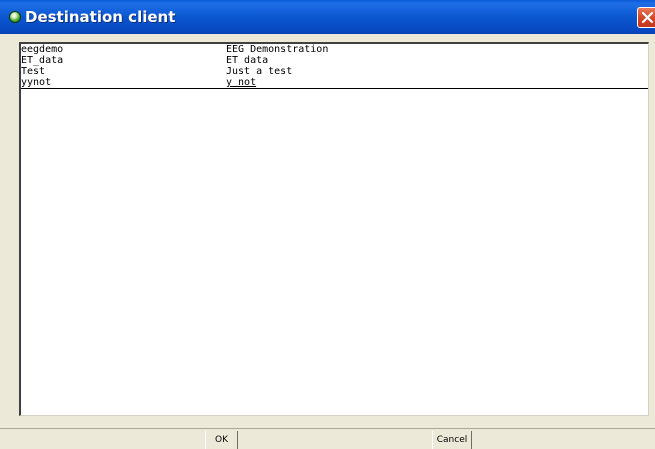  What do you see at coordinates (221, 440) in the screenshot?
I see `ok-button: OK` at bounding box center [221, 440].